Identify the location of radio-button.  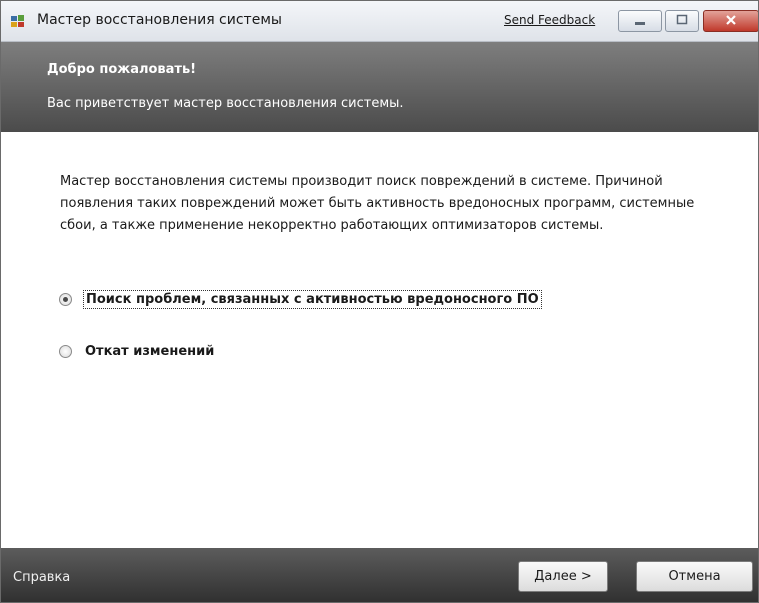
(65, 351).